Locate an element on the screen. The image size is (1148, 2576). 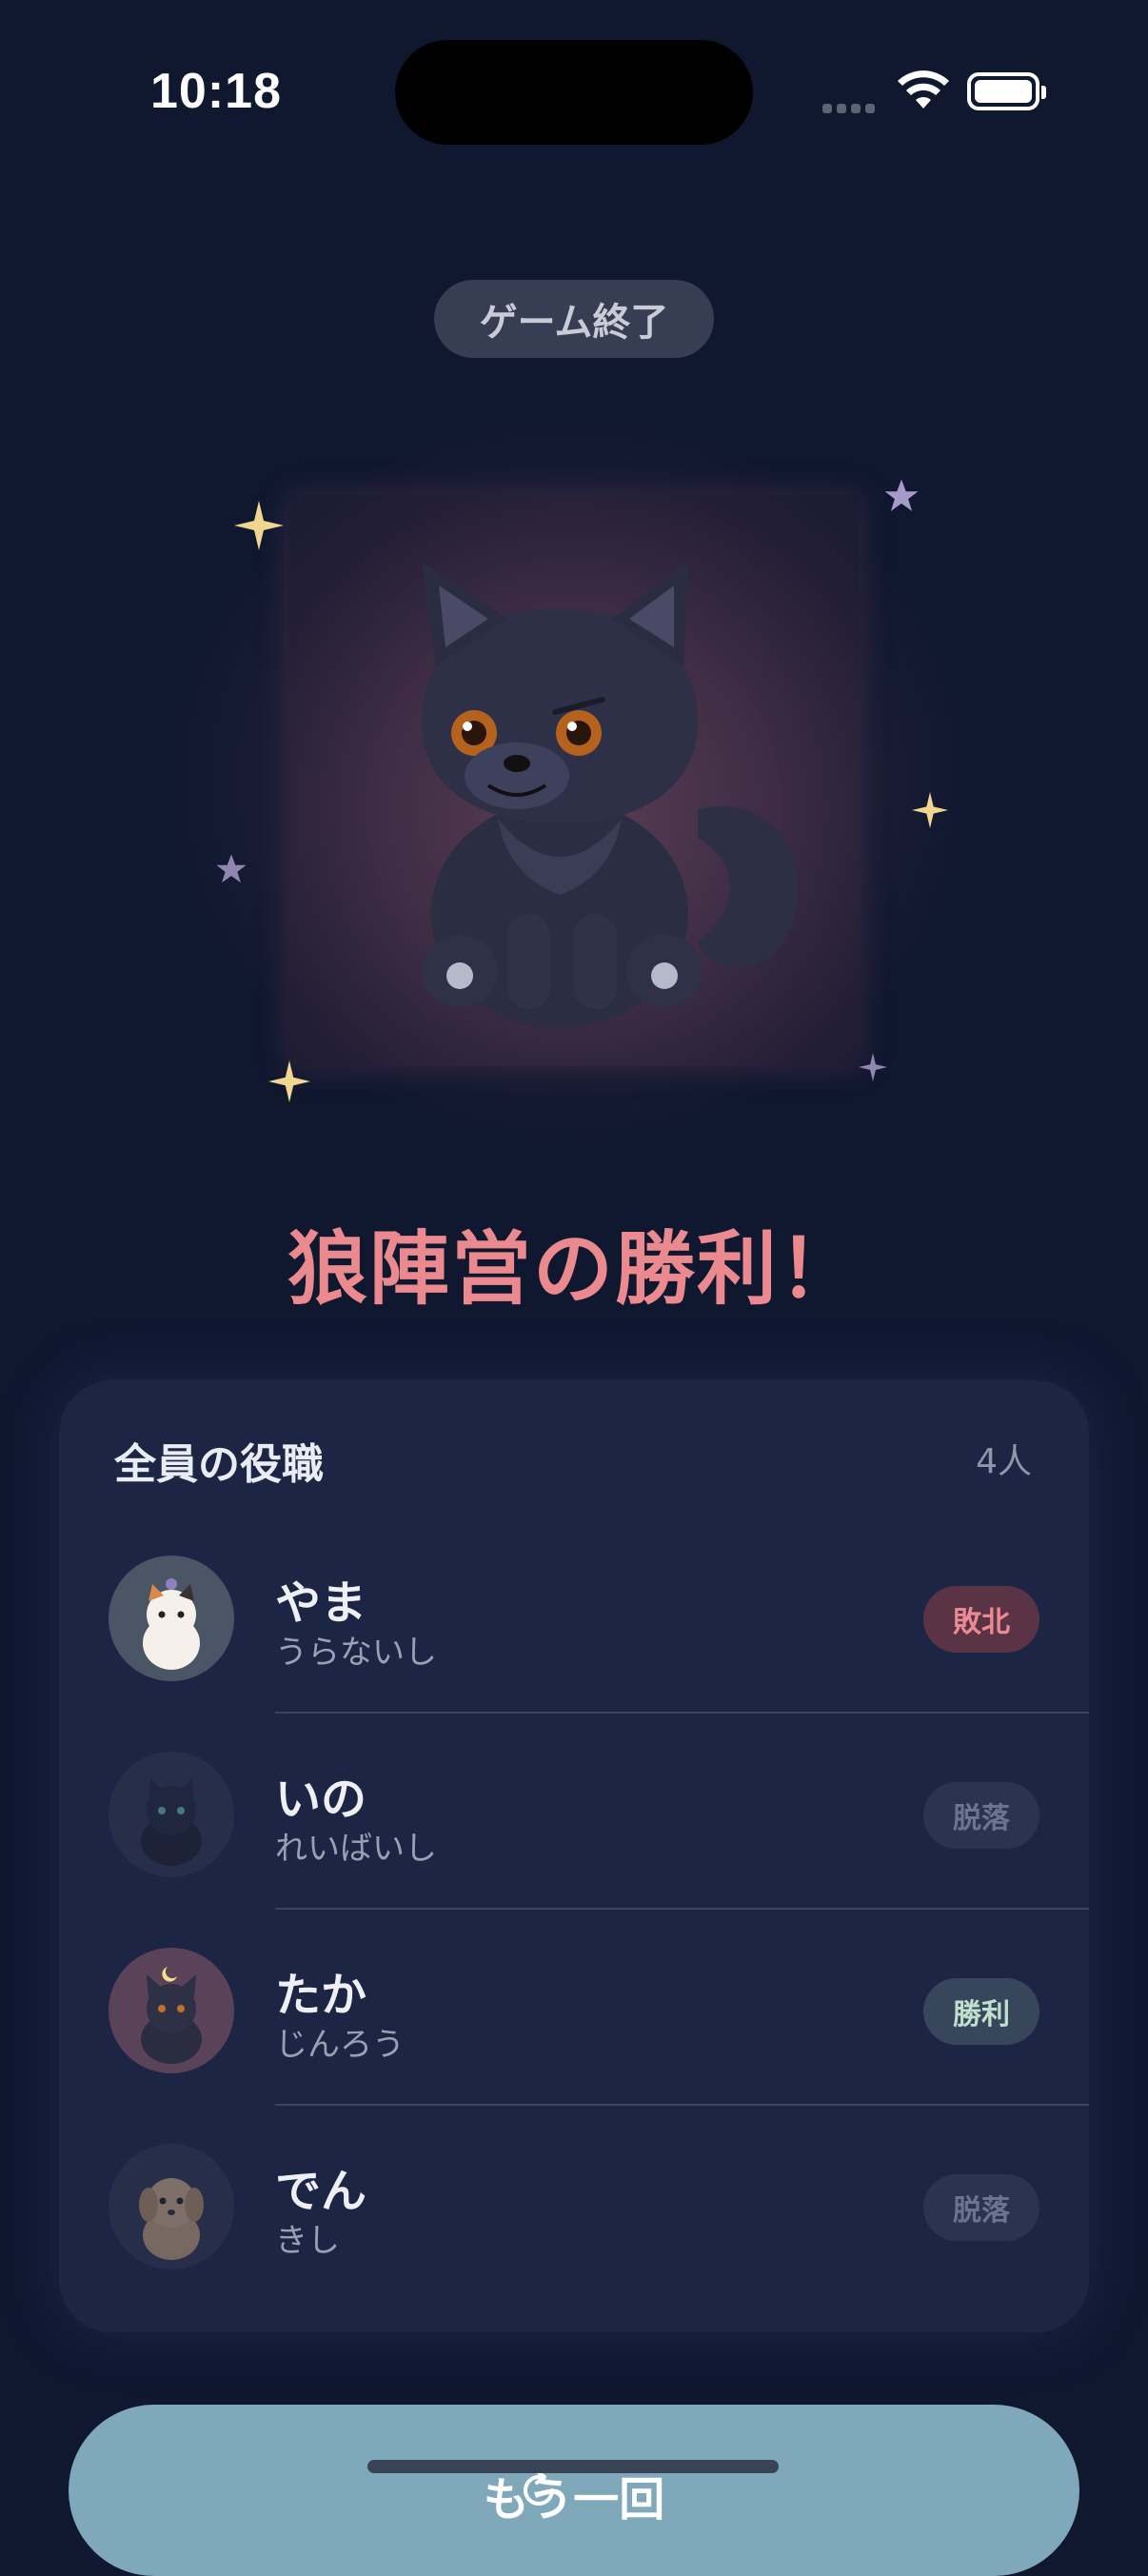
dynamic-island is located at coordinates (574, 93).